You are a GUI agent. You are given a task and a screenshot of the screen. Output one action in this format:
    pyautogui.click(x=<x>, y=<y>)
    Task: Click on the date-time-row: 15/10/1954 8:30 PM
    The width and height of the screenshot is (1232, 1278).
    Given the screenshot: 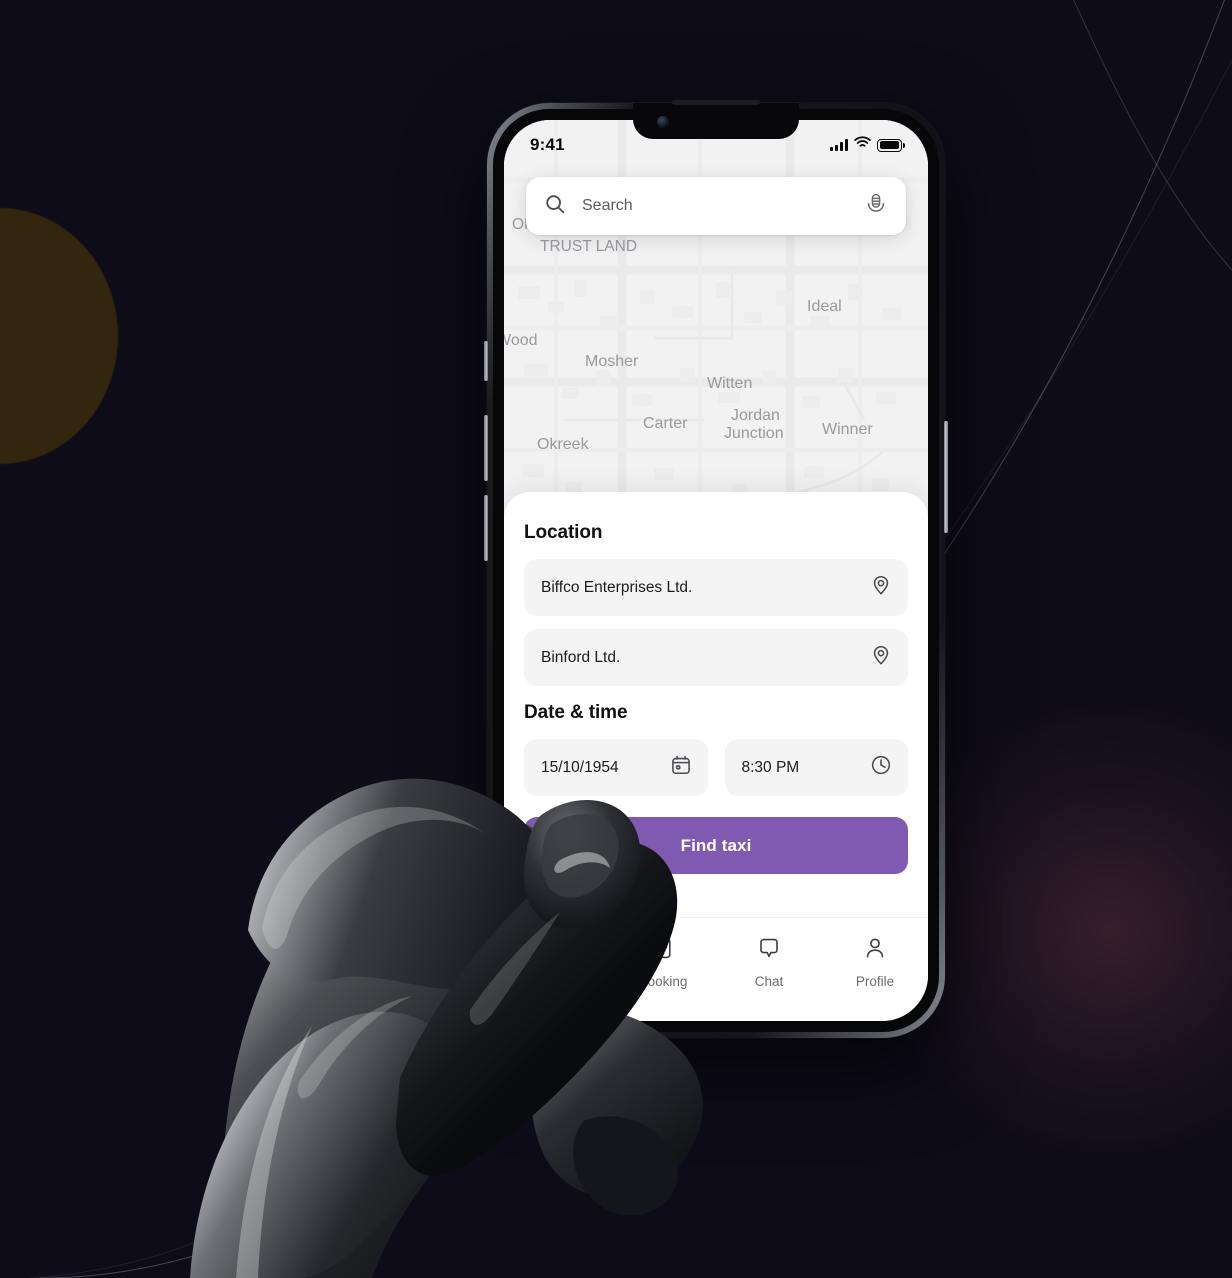 What is the action you would take?
    pyautogui.click(x=716, y=767)
    